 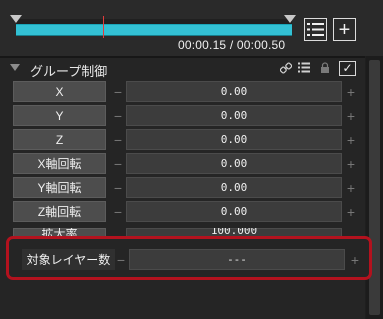 What do you see at coordinates (234, 115) in the screenshot?
I see `param-value-y: 0.00` at bounding box center [234, 115].